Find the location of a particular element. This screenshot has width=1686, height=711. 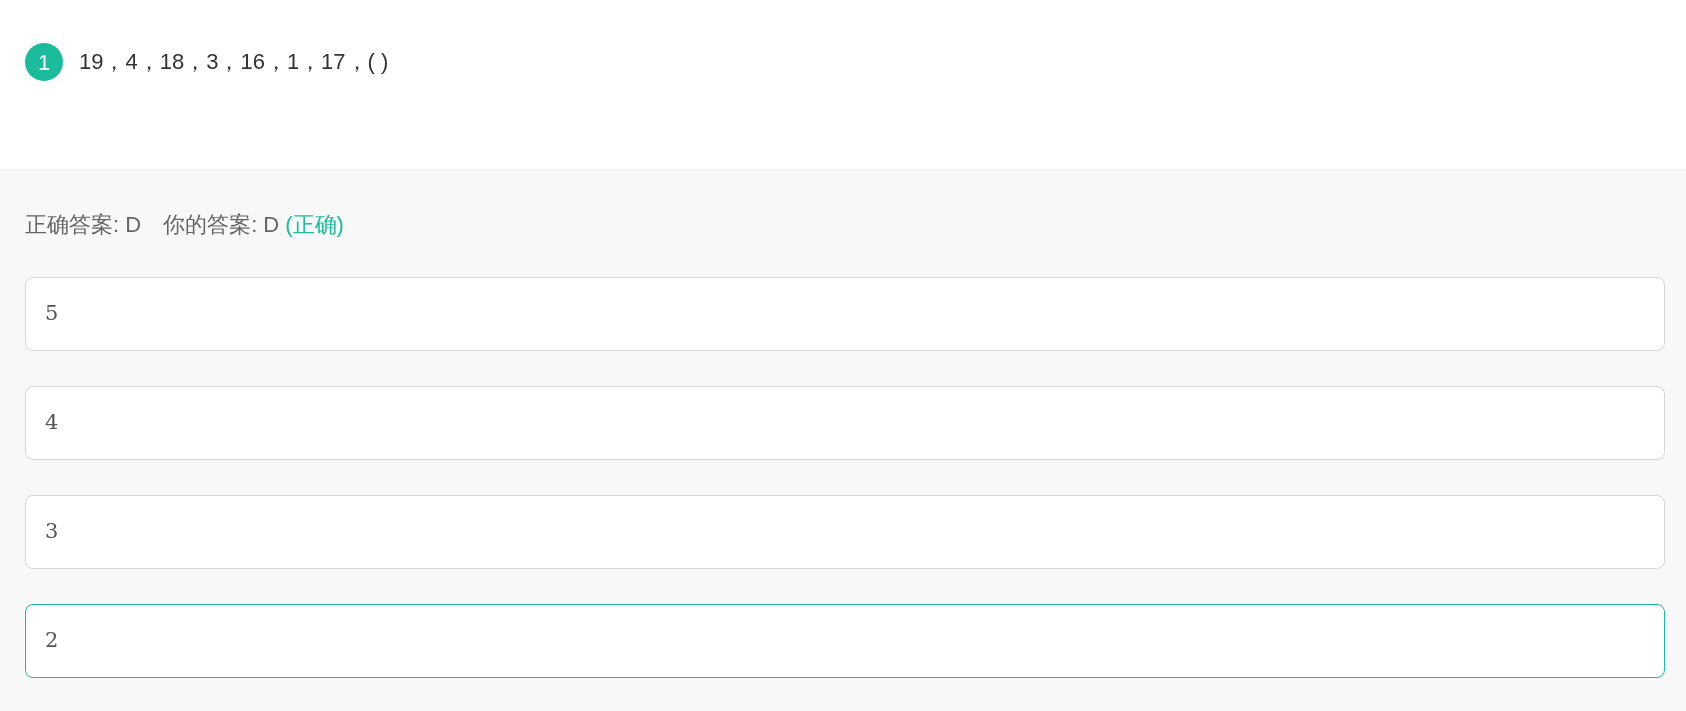

your-answer-text: 你的答案: D is located at coordinates (221, 225).